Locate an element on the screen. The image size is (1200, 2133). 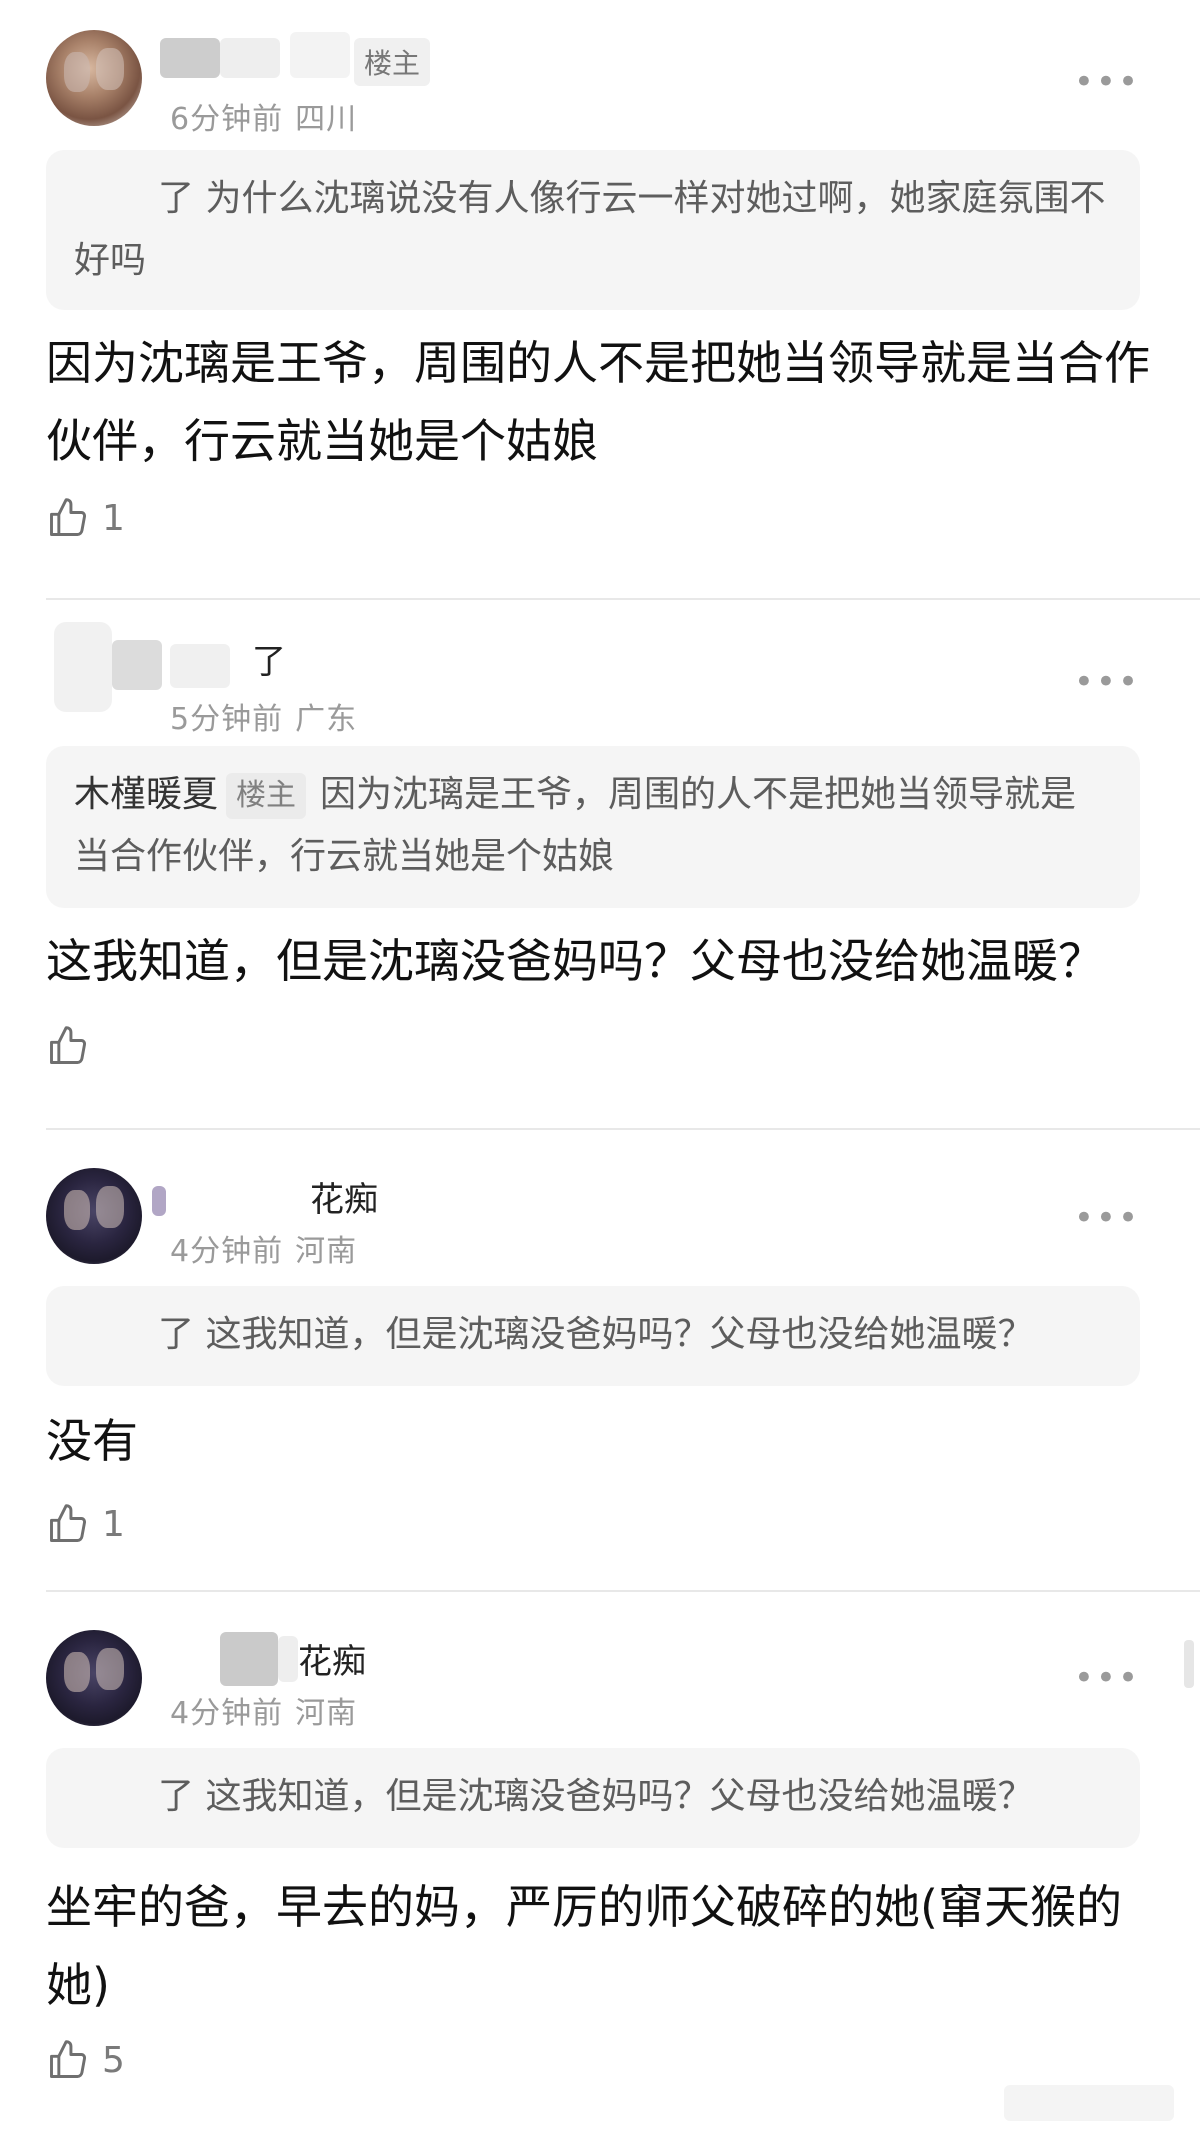
quoted-text: 了 为什么沈璃说没有人像行云一样对她过啊，她家庭氛围不好吗 is located at coordinates (590, 229).